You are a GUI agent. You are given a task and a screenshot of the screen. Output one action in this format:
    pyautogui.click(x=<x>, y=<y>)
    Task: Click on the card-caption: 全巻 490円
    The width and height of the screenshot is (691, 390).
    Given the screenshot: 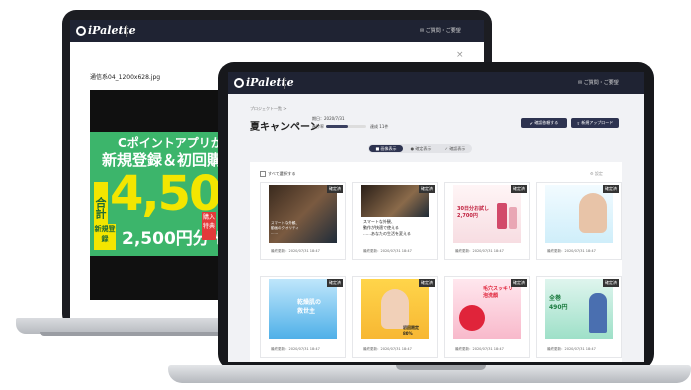 What is the action you would take?
    pyautogui.click(x=558, y=303)
    